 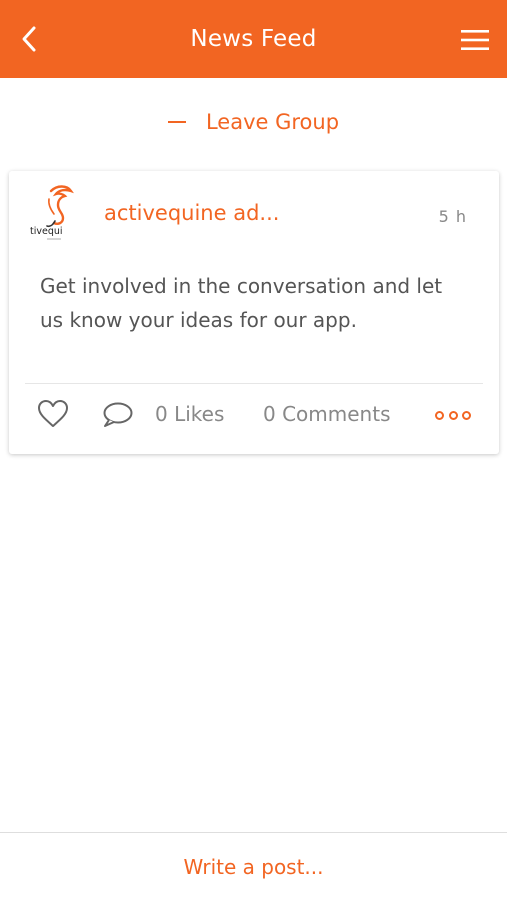 What do you see at coordinates (58, 213) in the screenshot?
I see `author-avatar: tivequi` at bounding box center [58, 213].